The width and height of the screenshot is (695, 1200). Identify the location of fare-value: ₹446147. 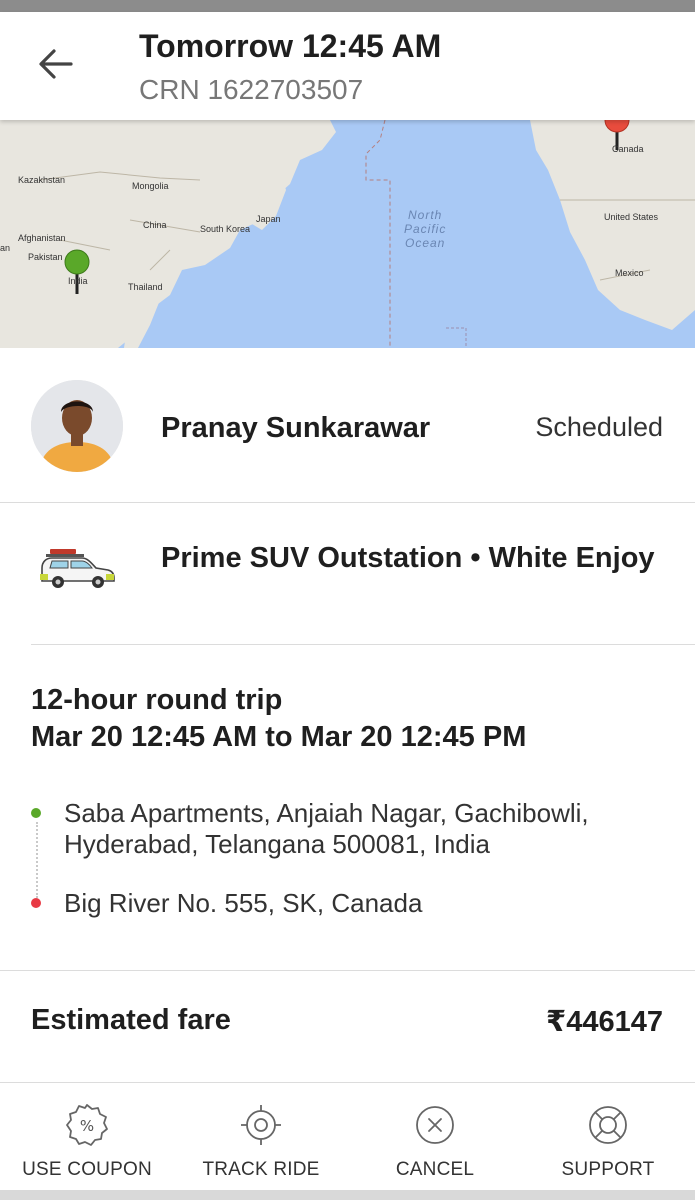
(604, 1022).